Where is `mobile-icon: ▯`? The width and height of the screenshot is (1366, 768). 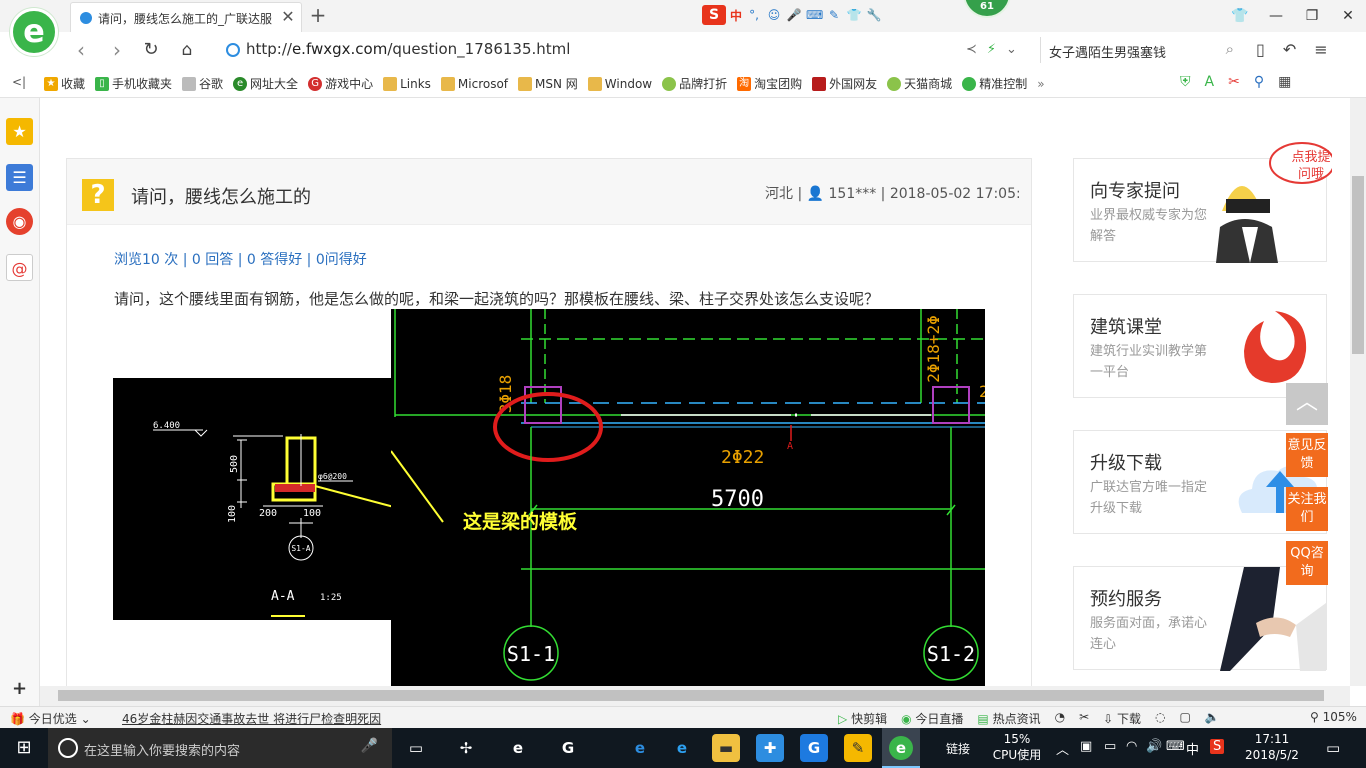 mobile-icon: ▯ is located at coordinates (1260, 49).